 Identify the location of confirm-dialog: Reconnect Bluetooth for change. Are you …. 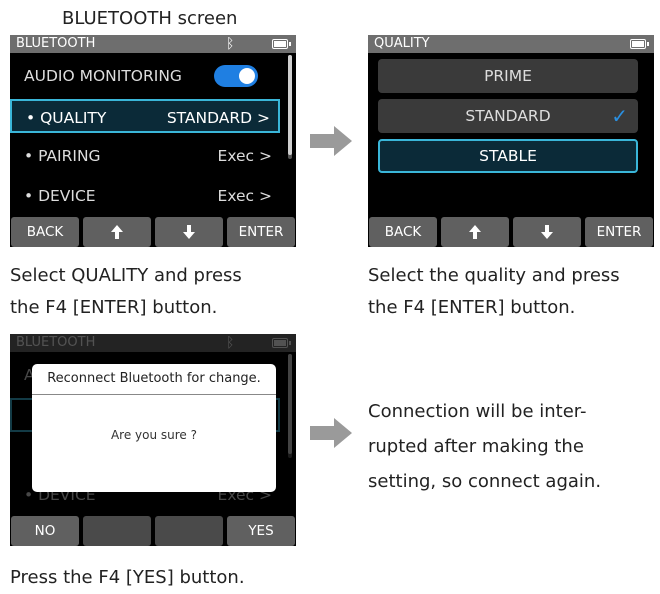
(154, 428).